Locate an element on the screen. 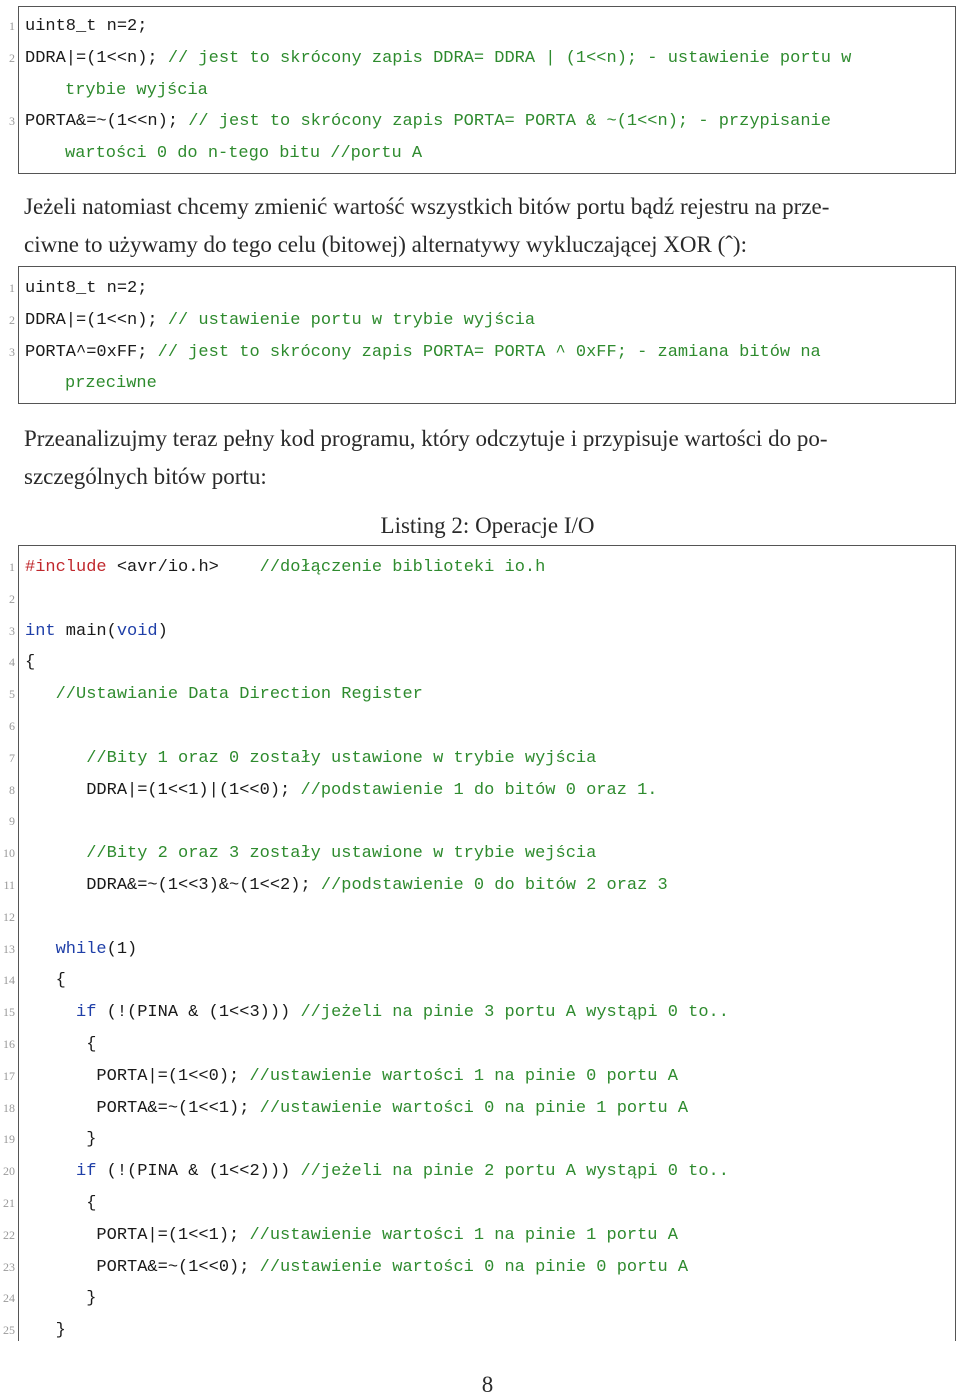  code-text: int main(void) is located at coordinates (93, 631).